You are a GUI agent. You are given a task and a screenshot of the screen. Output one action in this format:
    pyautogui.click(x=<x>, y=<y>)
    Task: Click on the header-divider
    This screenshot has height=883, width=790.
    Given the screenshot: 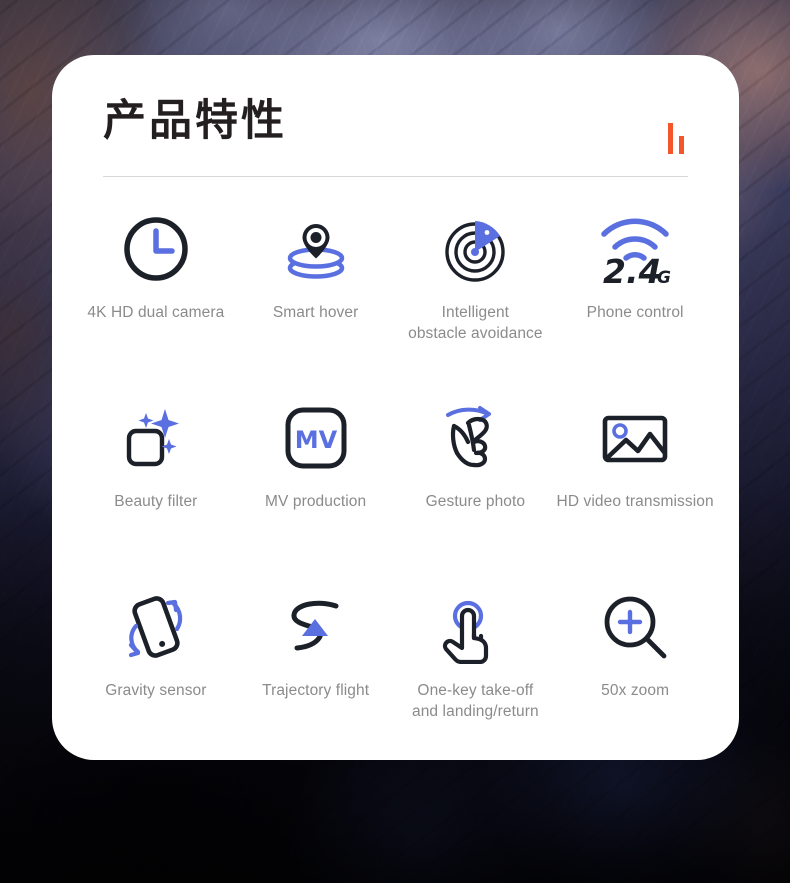 What is the action you would take?
    pyautogui.click(x=395, y=176)
    